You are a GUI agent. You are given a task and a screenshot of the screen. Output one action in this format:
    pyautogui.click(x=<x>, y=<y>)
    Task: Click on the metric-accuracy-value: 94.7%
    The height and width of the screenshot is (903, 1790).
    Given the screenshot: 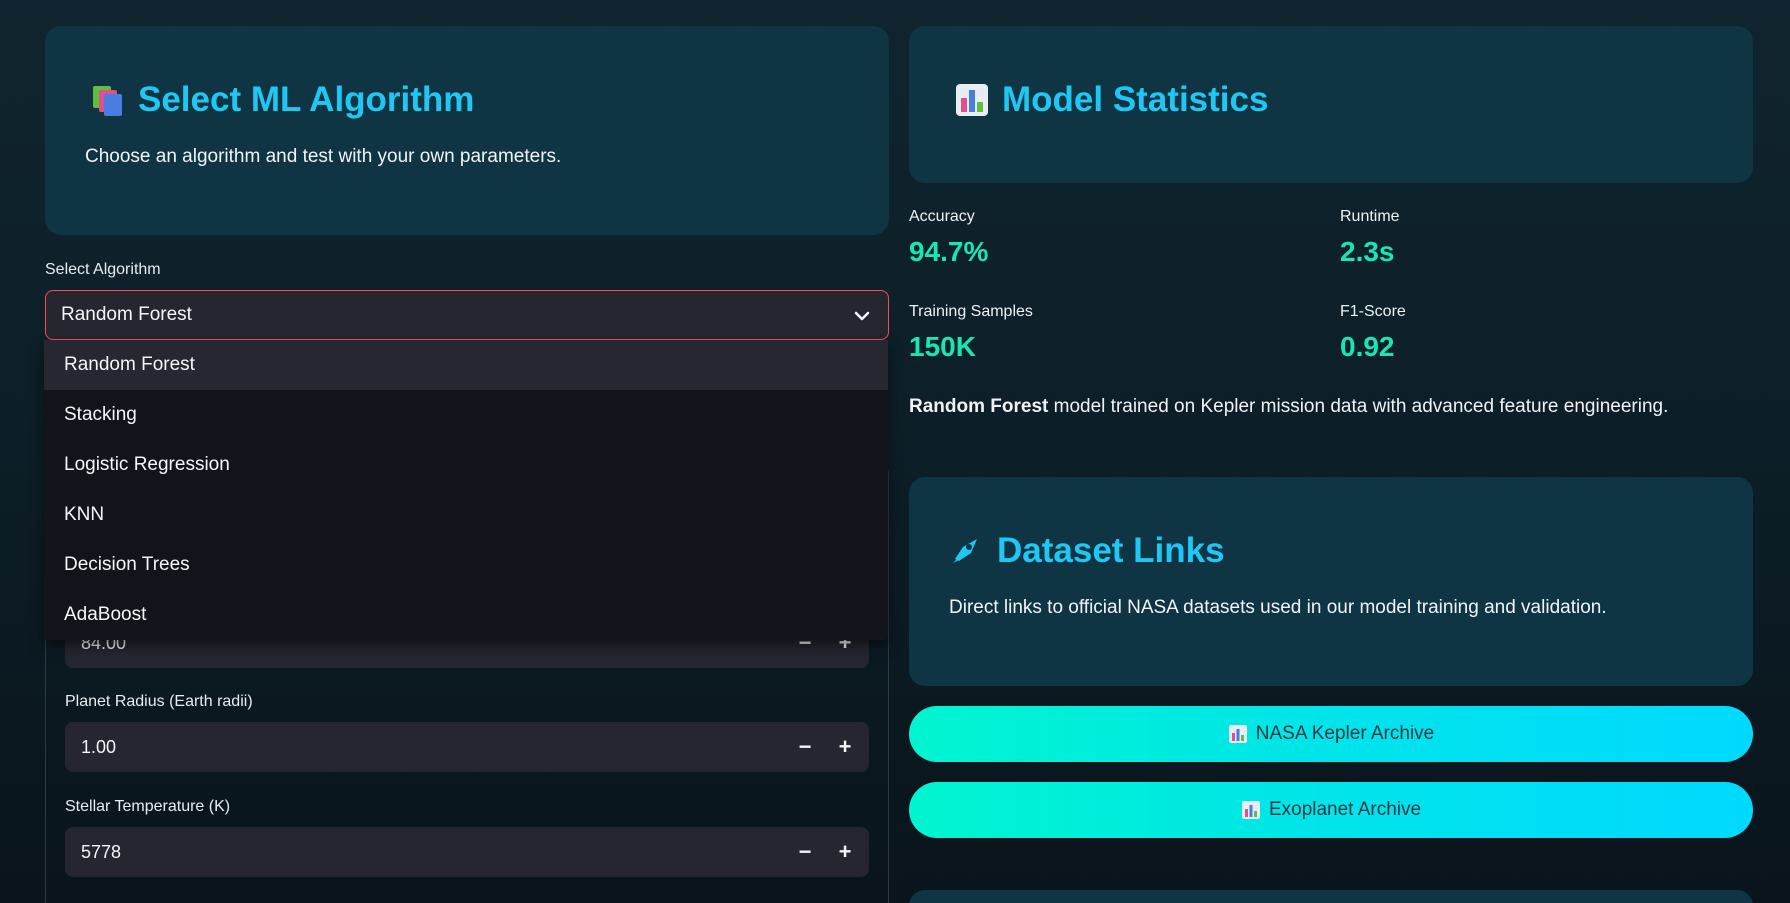 What is the action you would take?
    pyautogui.click(x=949, y=251)
    